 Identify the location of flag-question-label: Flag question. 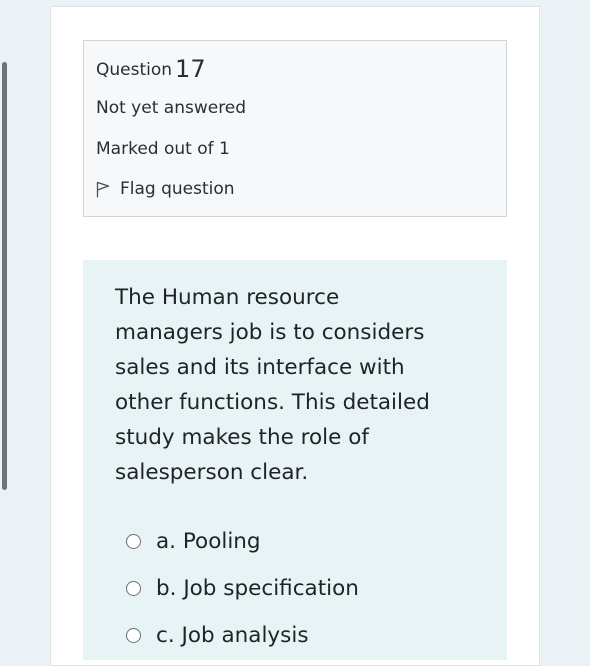
(177, 189).